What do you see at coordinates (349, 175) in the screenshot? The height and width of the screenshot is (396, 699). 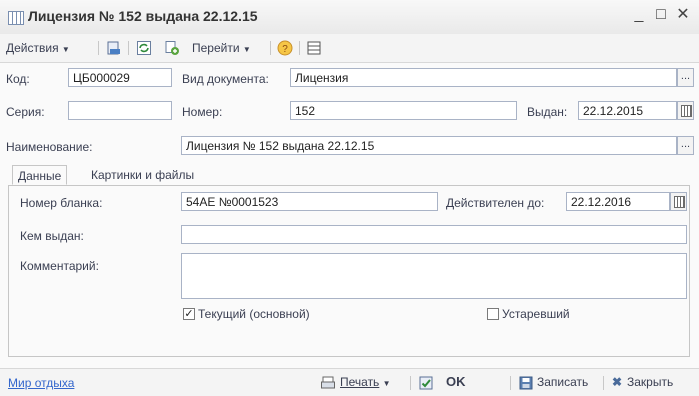 I see `tab-bar: Данные Картинки и файлы` at bounding box center [349, 175].